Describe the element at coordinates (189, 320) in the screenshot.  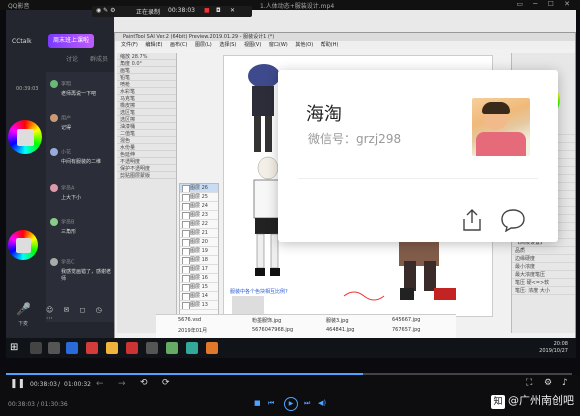
I see `download-item: 5676.vsd` at that location.